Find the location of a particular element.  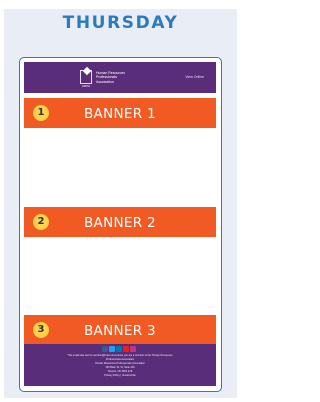

banner-3-number: 3 is located at coordinates (41, 330).